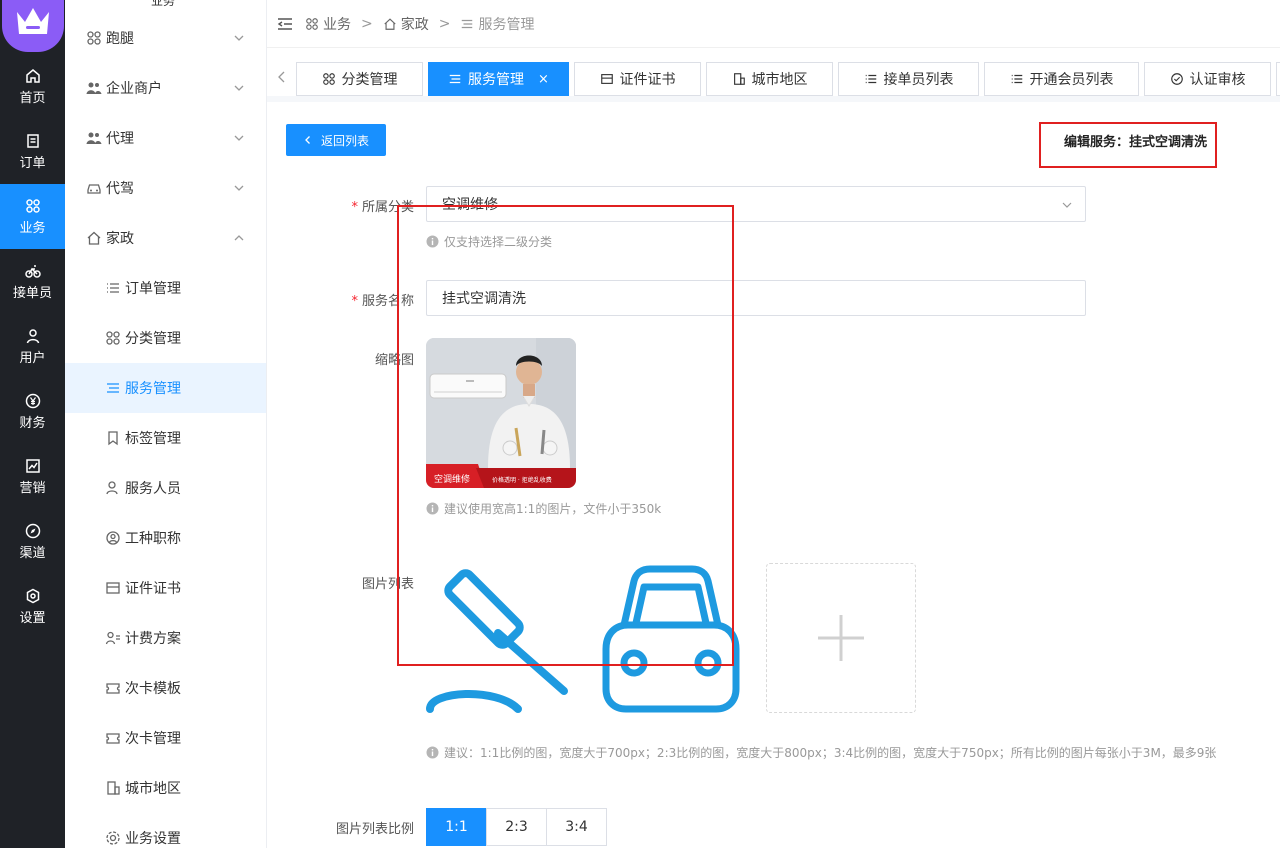  What do you see at coordinates (470, 205) in the screenshot?
I see `category-select-value: 空调维修` at bounding box center [470, 205].